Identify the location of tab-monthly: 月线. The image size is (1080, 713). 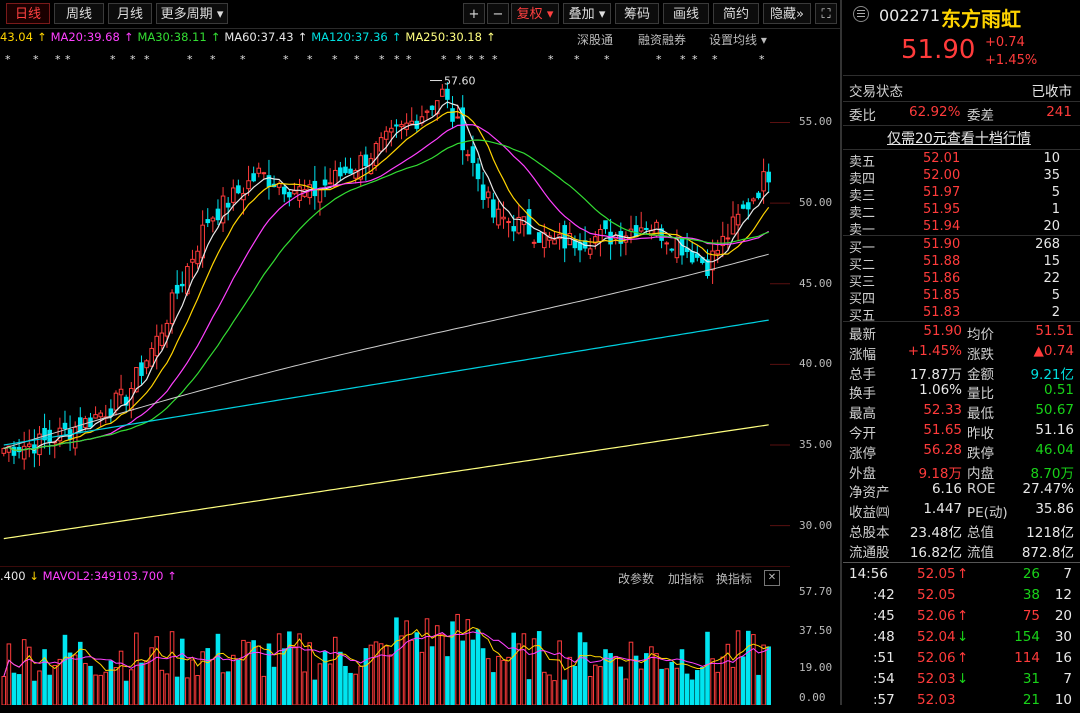
(130, 13).